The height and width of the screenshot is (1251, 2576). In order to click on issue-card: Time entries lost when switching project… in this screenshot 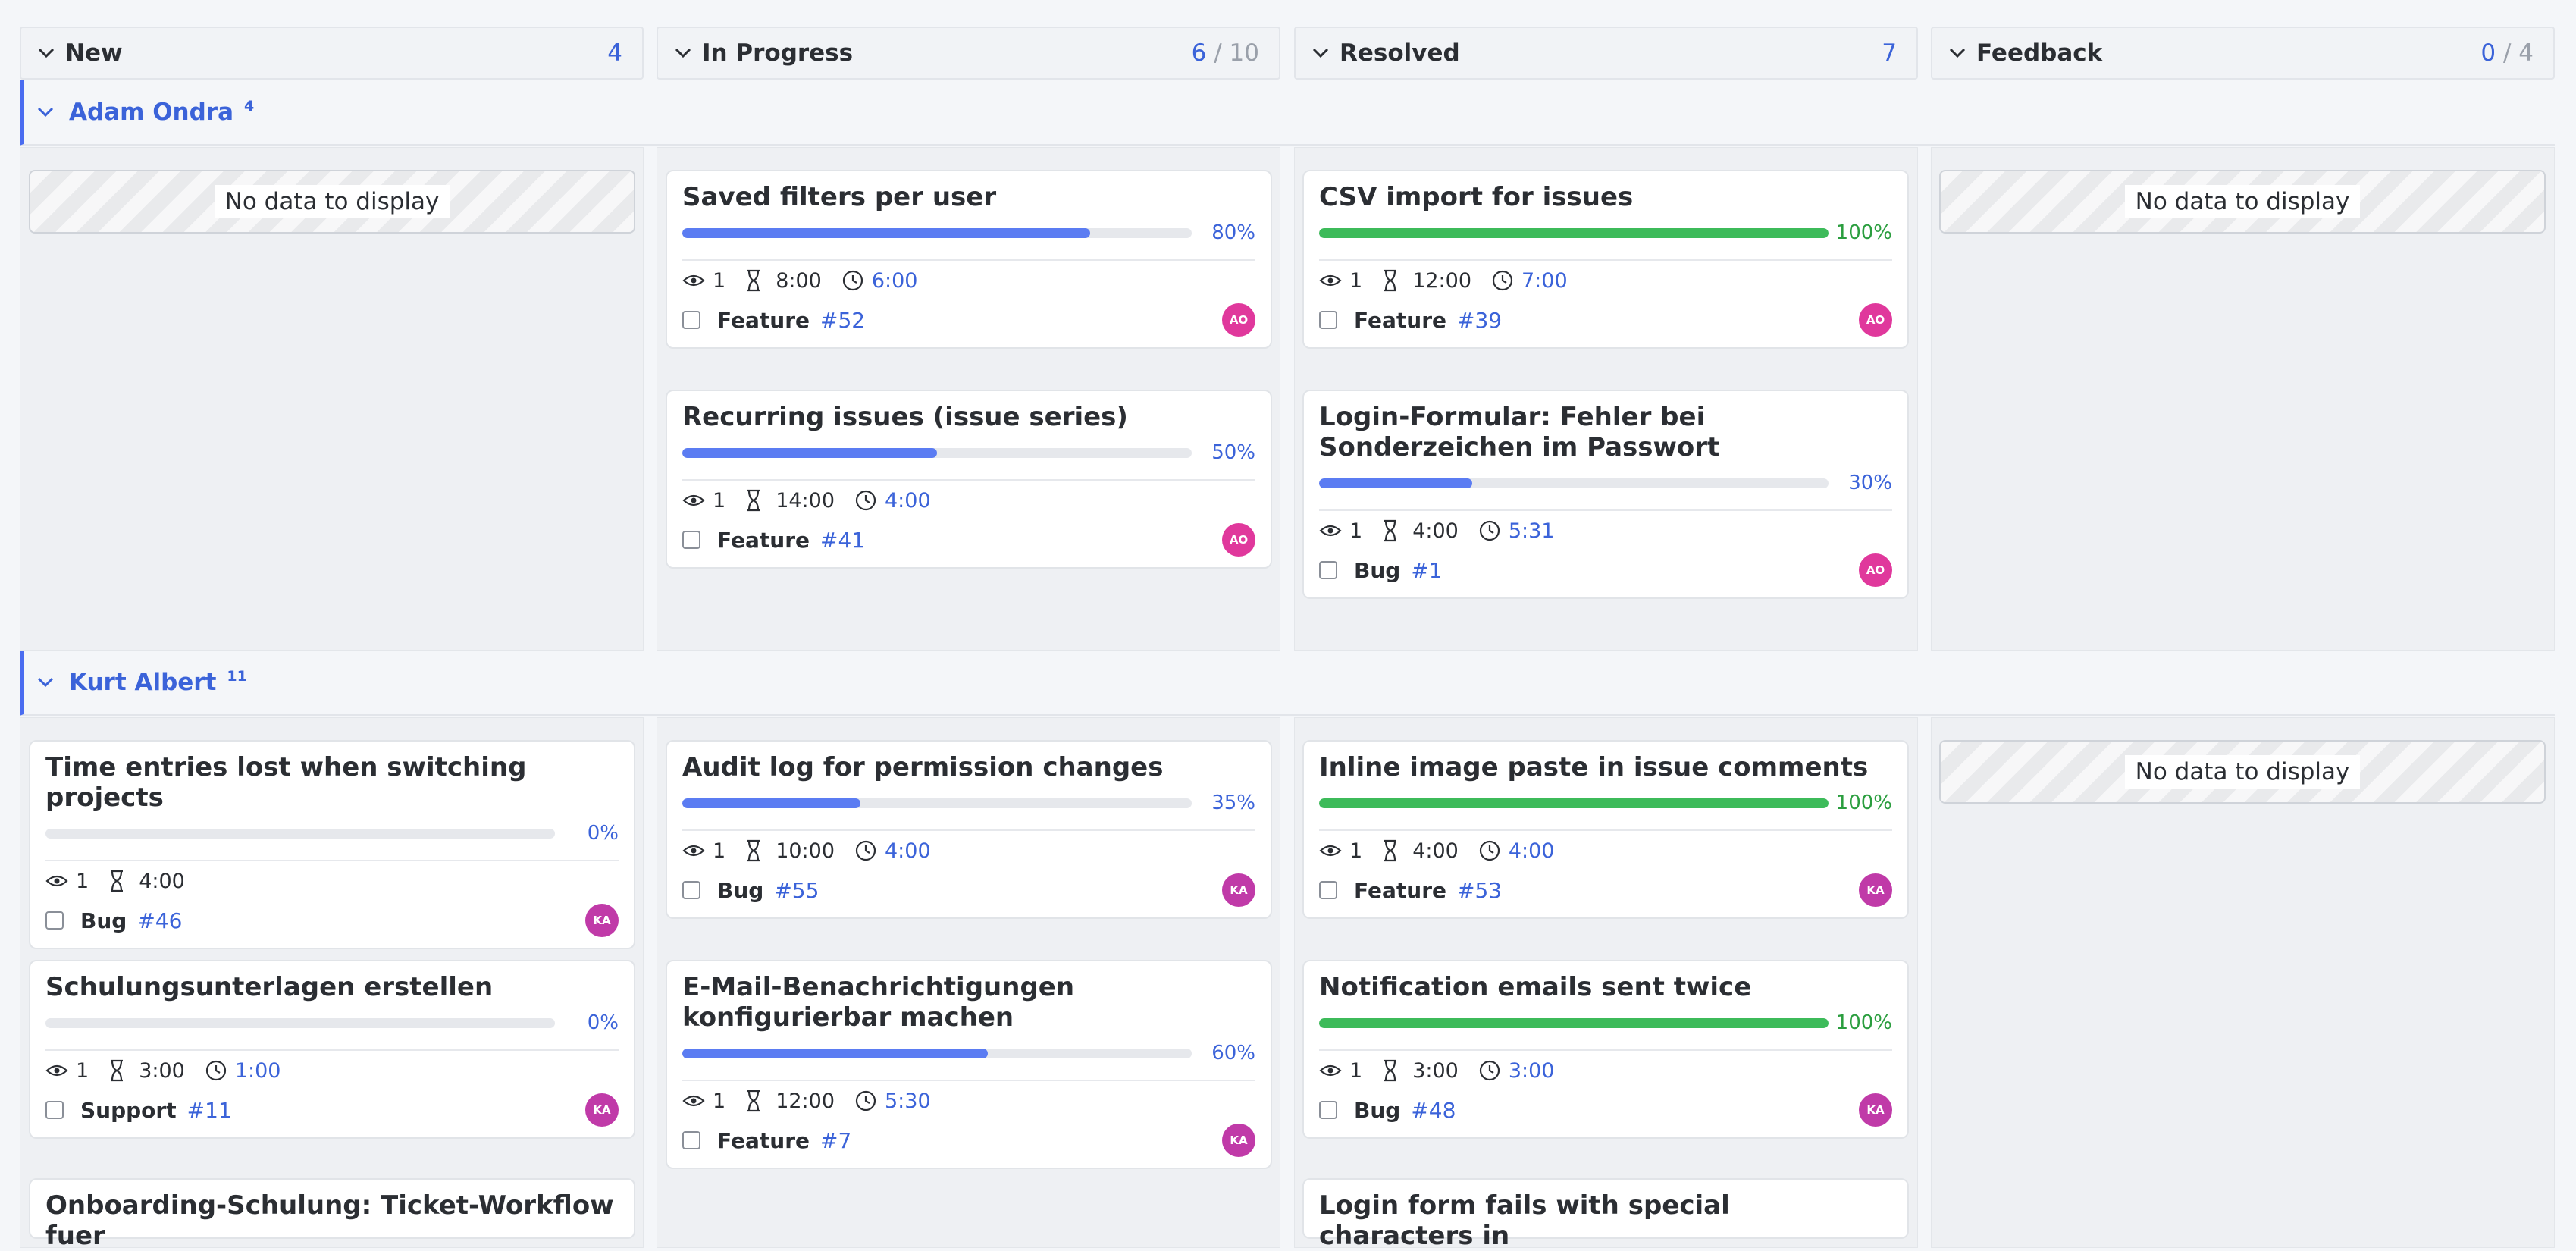, I will do `click(332, 844)`.